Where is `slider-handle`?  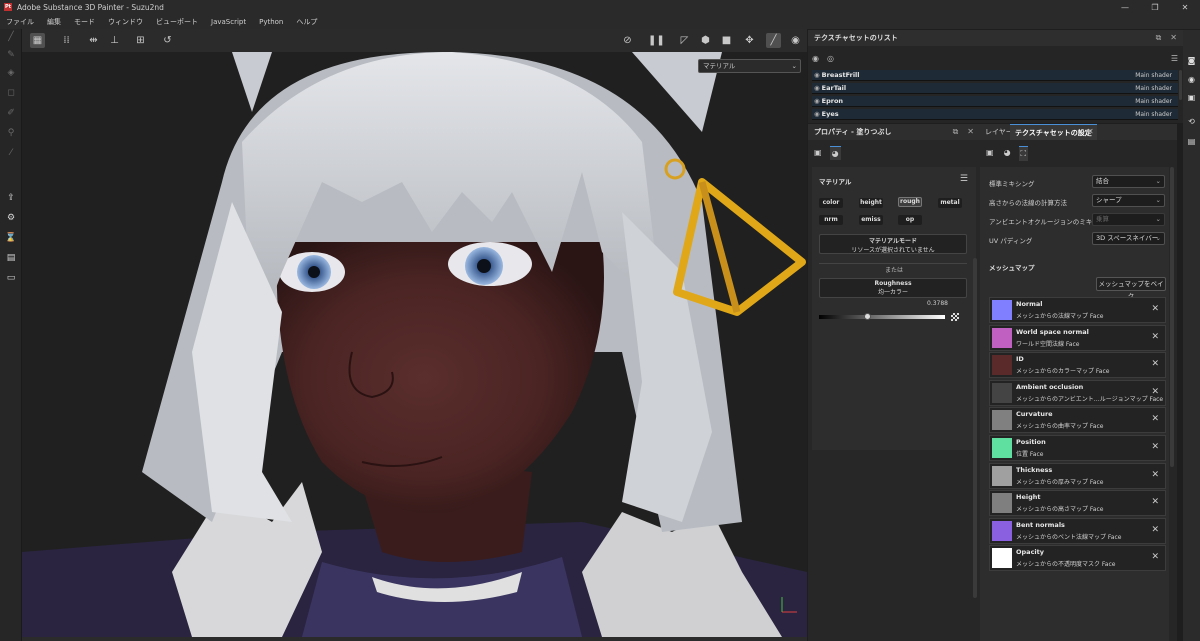 slider-handle is located at coordinates (868, 316).